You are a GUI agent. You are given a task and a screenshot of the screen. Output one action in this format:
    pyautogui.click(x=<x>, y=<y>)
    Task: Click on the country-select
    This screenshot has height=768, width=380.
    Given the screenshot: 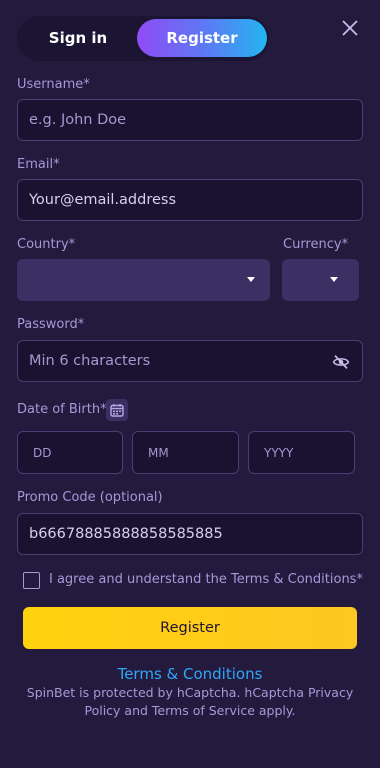 What is the action you would take?
    pyautogui.click(x=143, y=280)
    